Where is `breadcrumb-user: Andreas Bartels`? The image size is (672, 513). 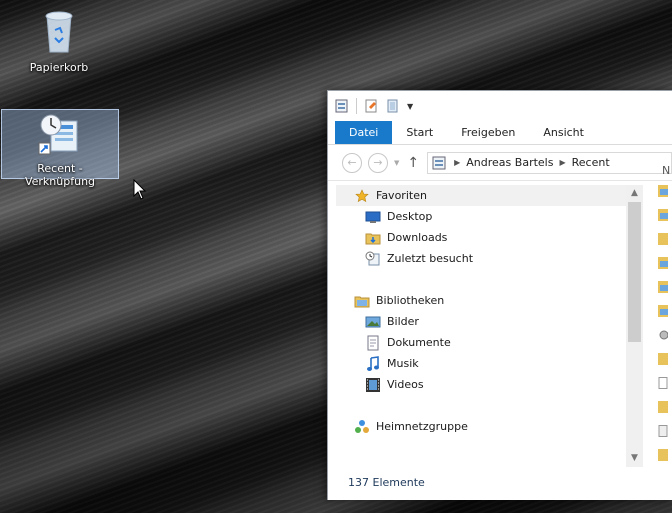 breadcrumb-user: Andreas Bartels is located at coordinates (509, 162).